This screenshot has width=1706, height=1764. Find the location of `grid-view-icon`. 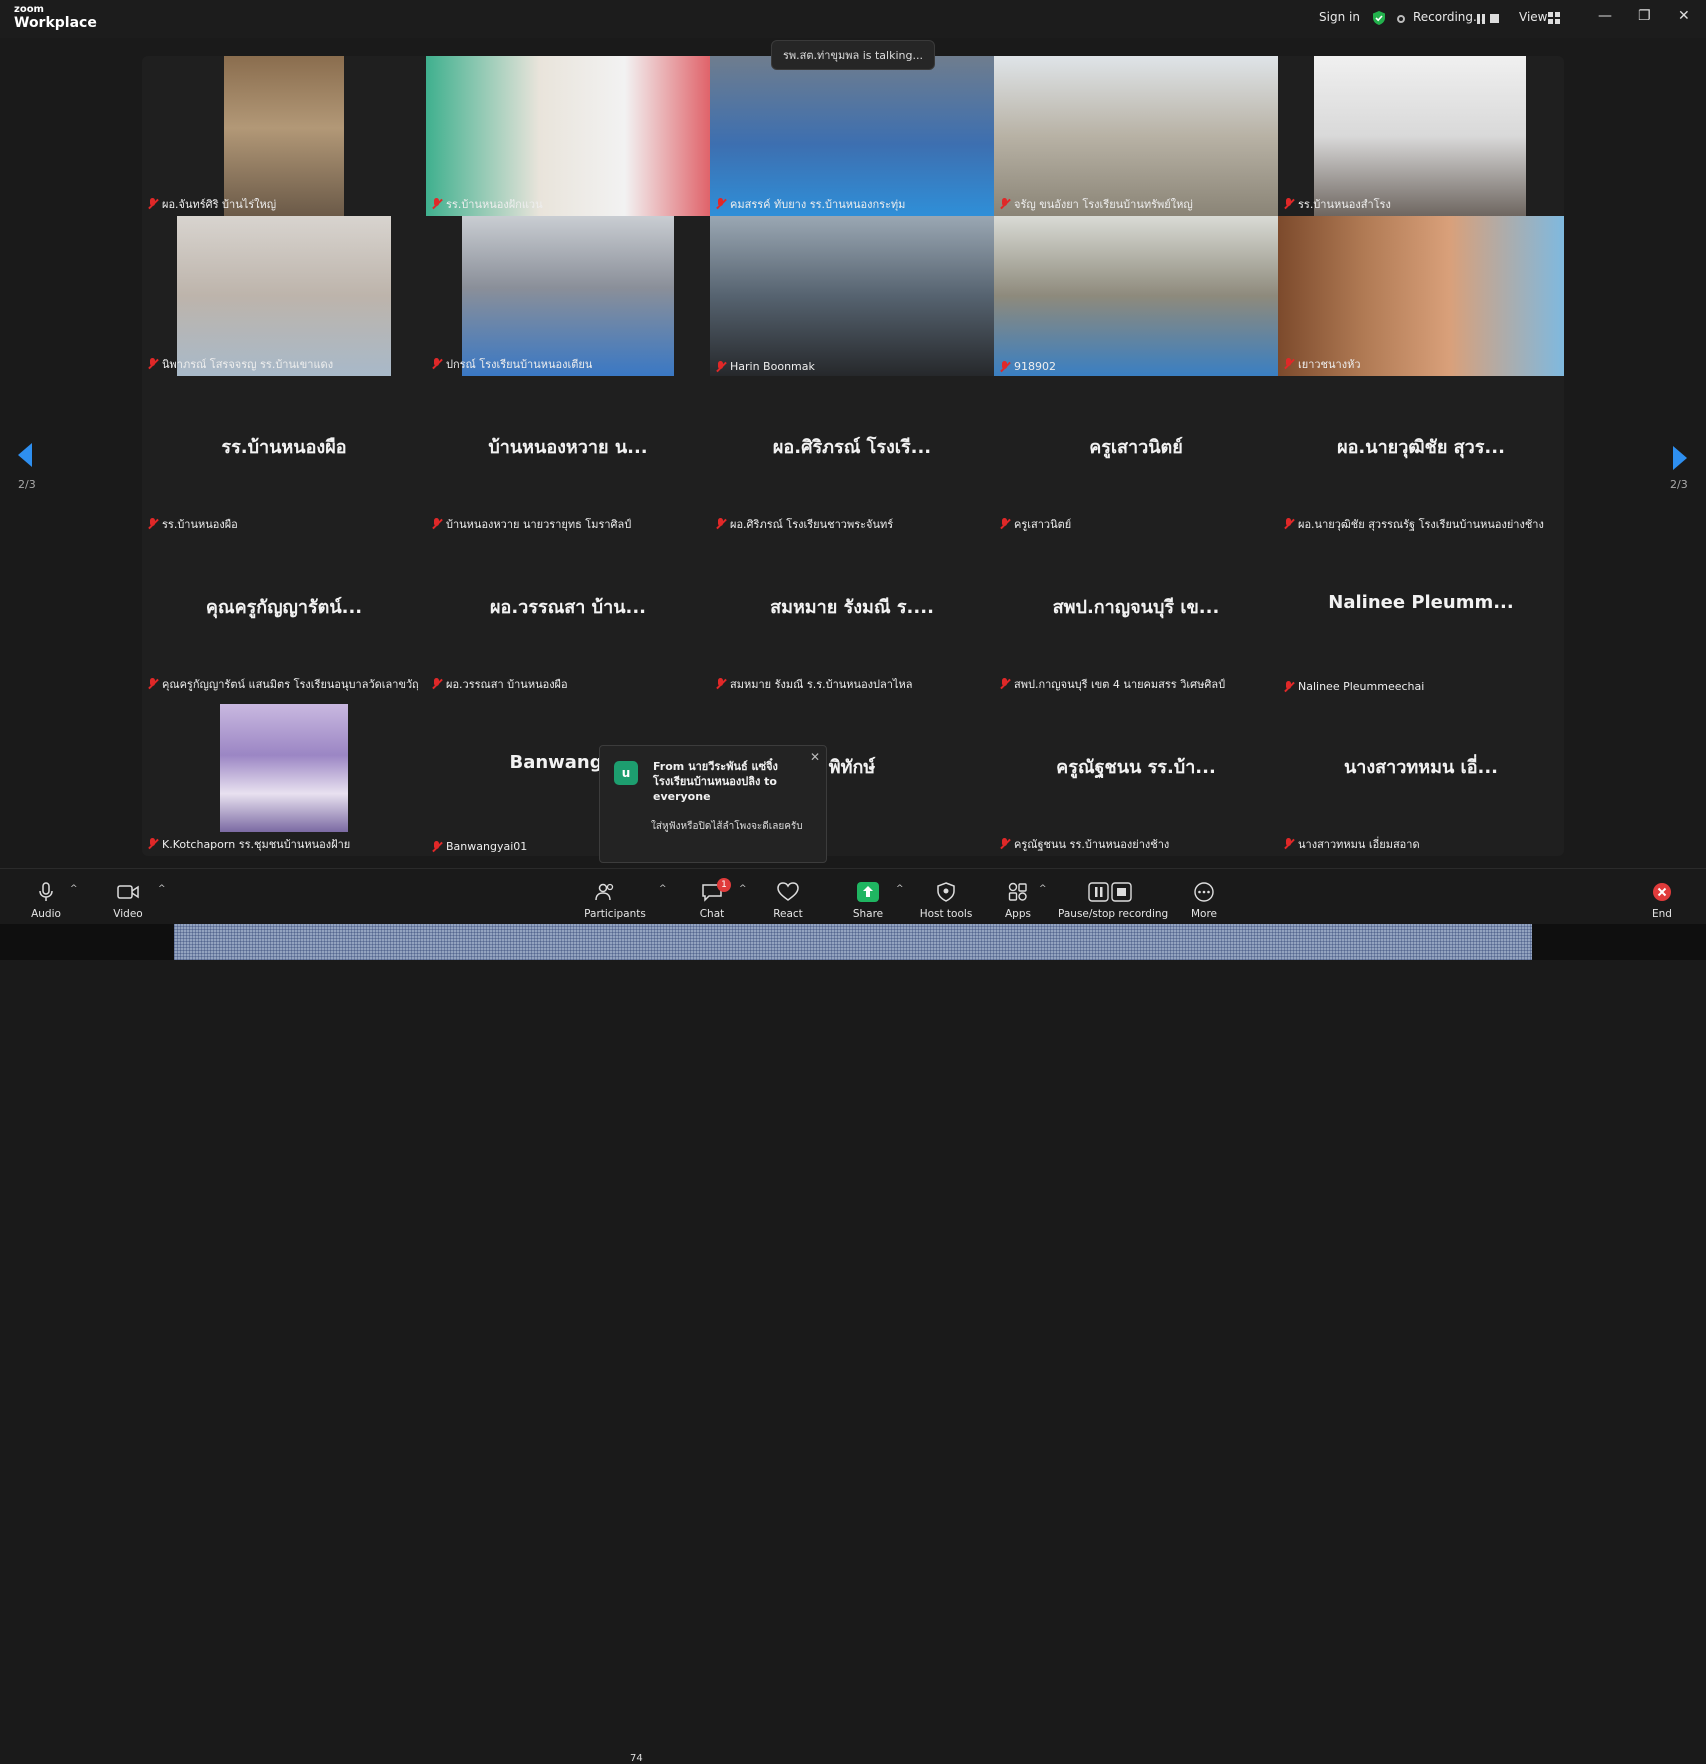

grid-view-icon is located at coordinates (1554, 18).